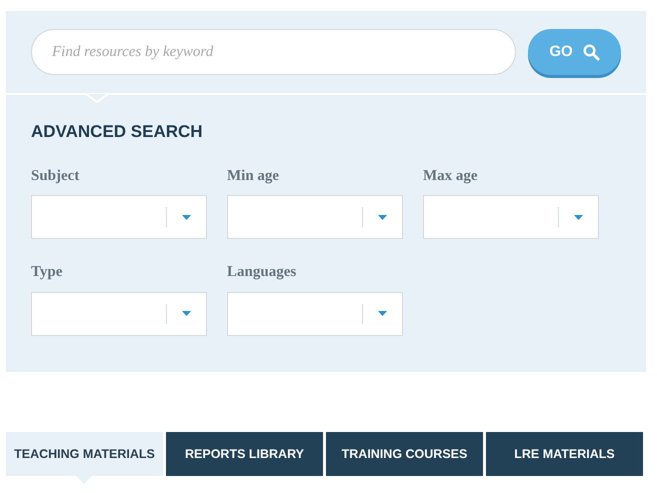  What do you see at coordinates (564, 454) in the screenshot?
I see `tab: LRE MATERIALS` at bounding box center [564, 454].